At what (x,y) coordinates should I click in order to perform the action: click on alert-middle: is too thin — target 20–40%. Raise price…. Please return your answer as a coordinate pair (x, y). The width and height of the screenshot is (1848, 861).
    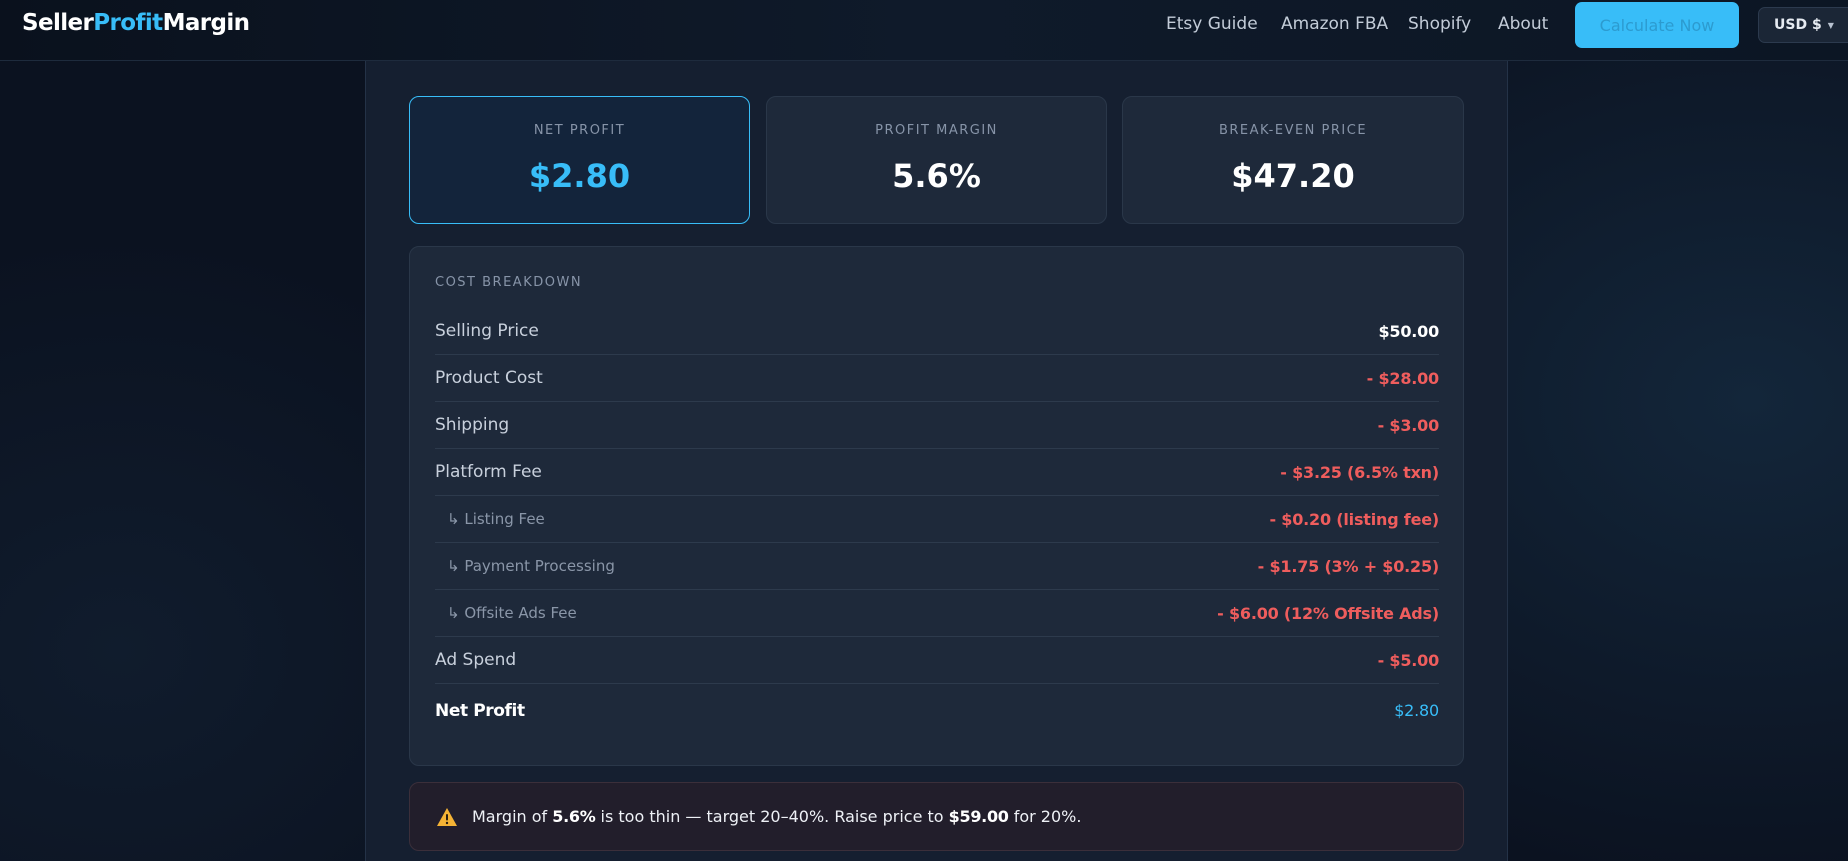
    Looking at the image, I should click on (772, 816).